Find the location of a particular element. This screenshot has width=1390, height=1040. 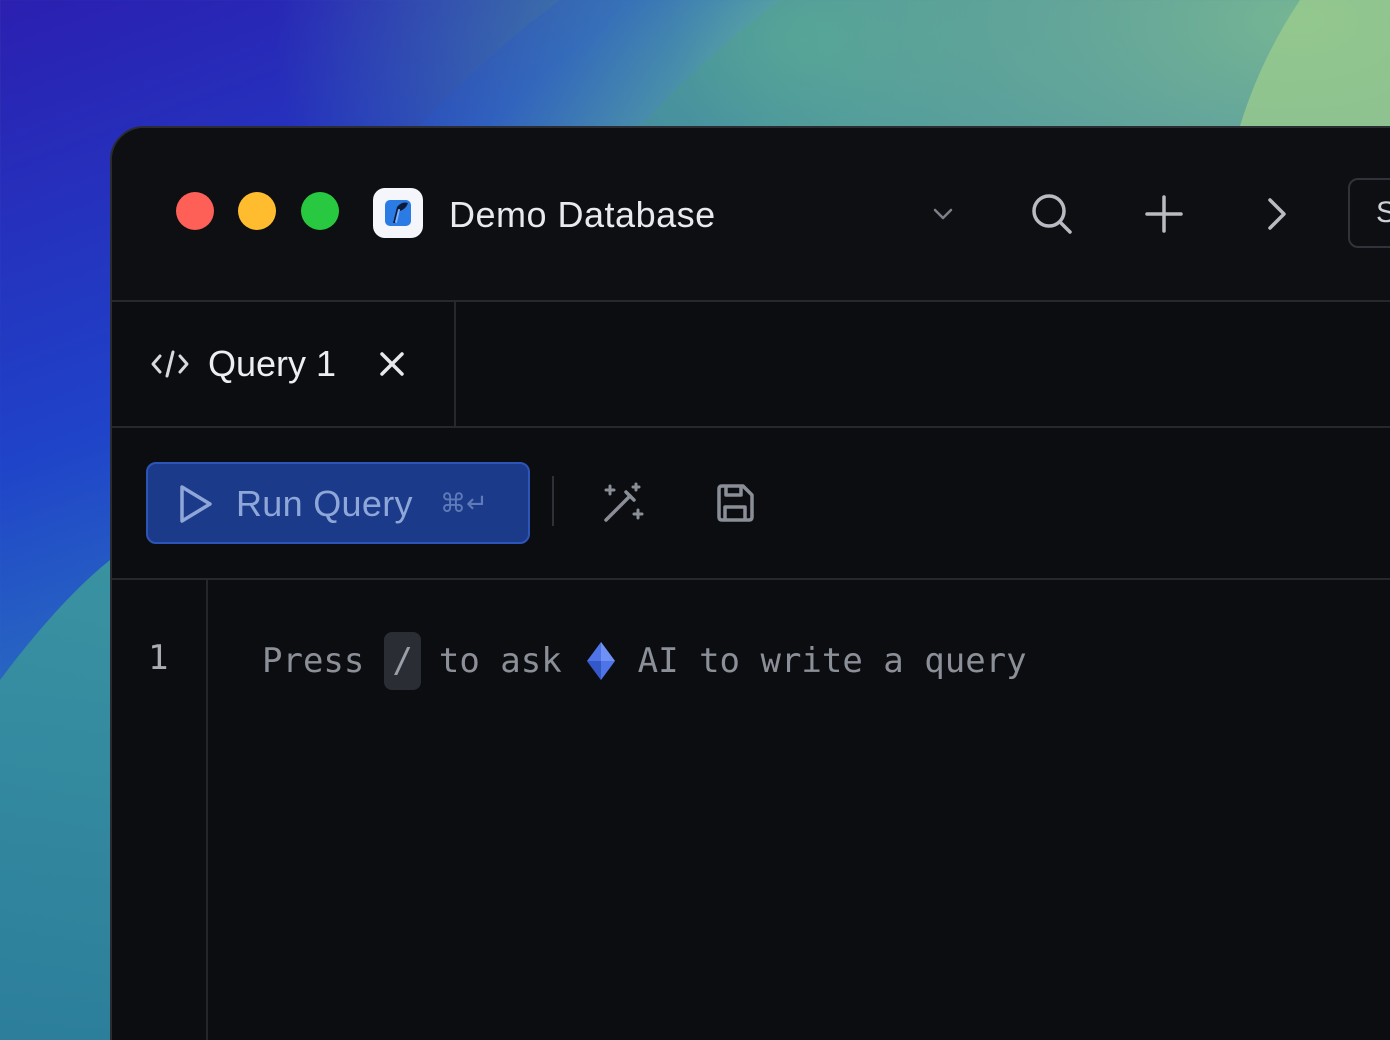

tab-bar: Query 1 is located at coordinates (751, 365).